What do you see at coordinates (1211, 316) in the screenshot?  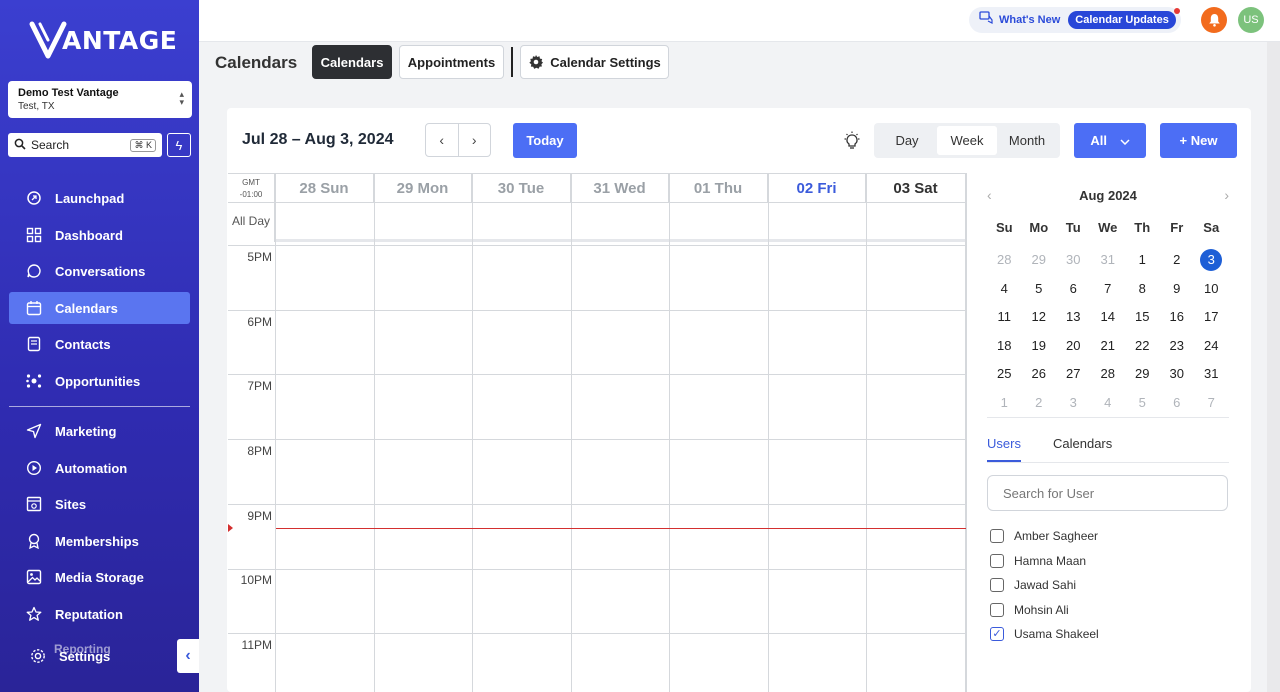 I see `mini-day: 17` at bounding box center [1211, 316].